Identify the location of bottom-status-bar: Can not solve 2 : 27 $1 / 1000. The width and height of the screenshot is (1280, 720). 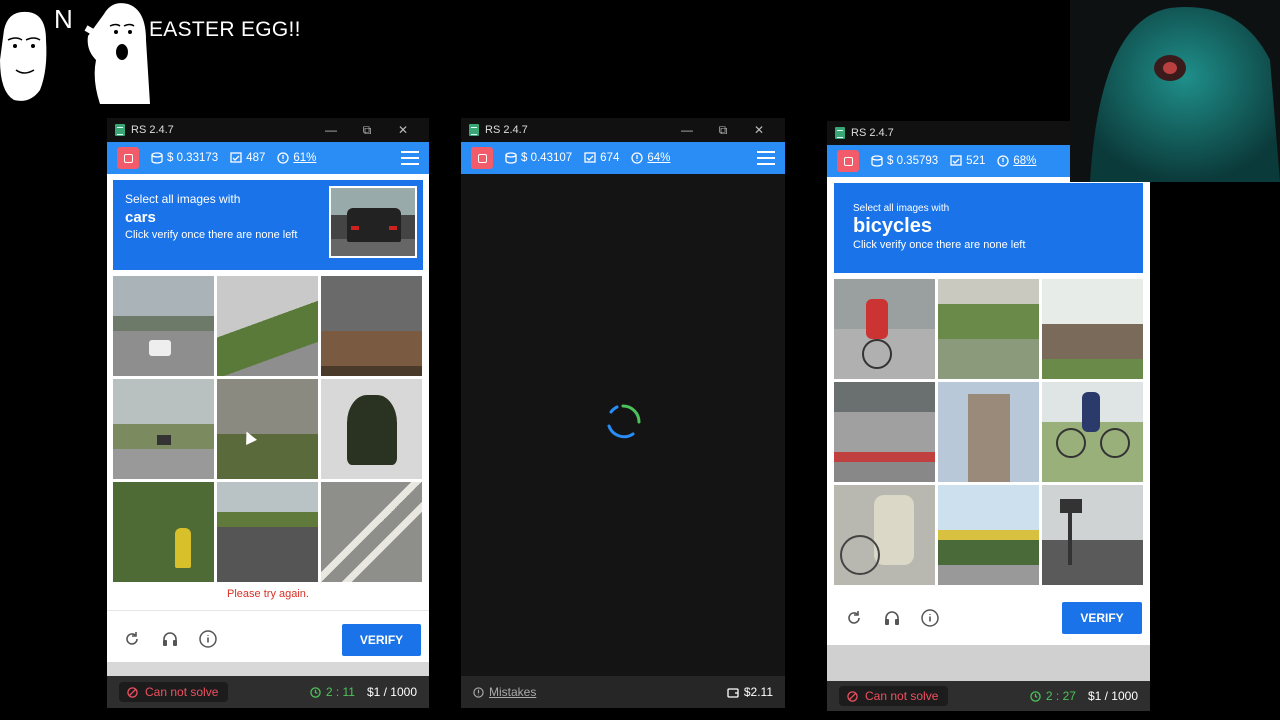
(988, 696).